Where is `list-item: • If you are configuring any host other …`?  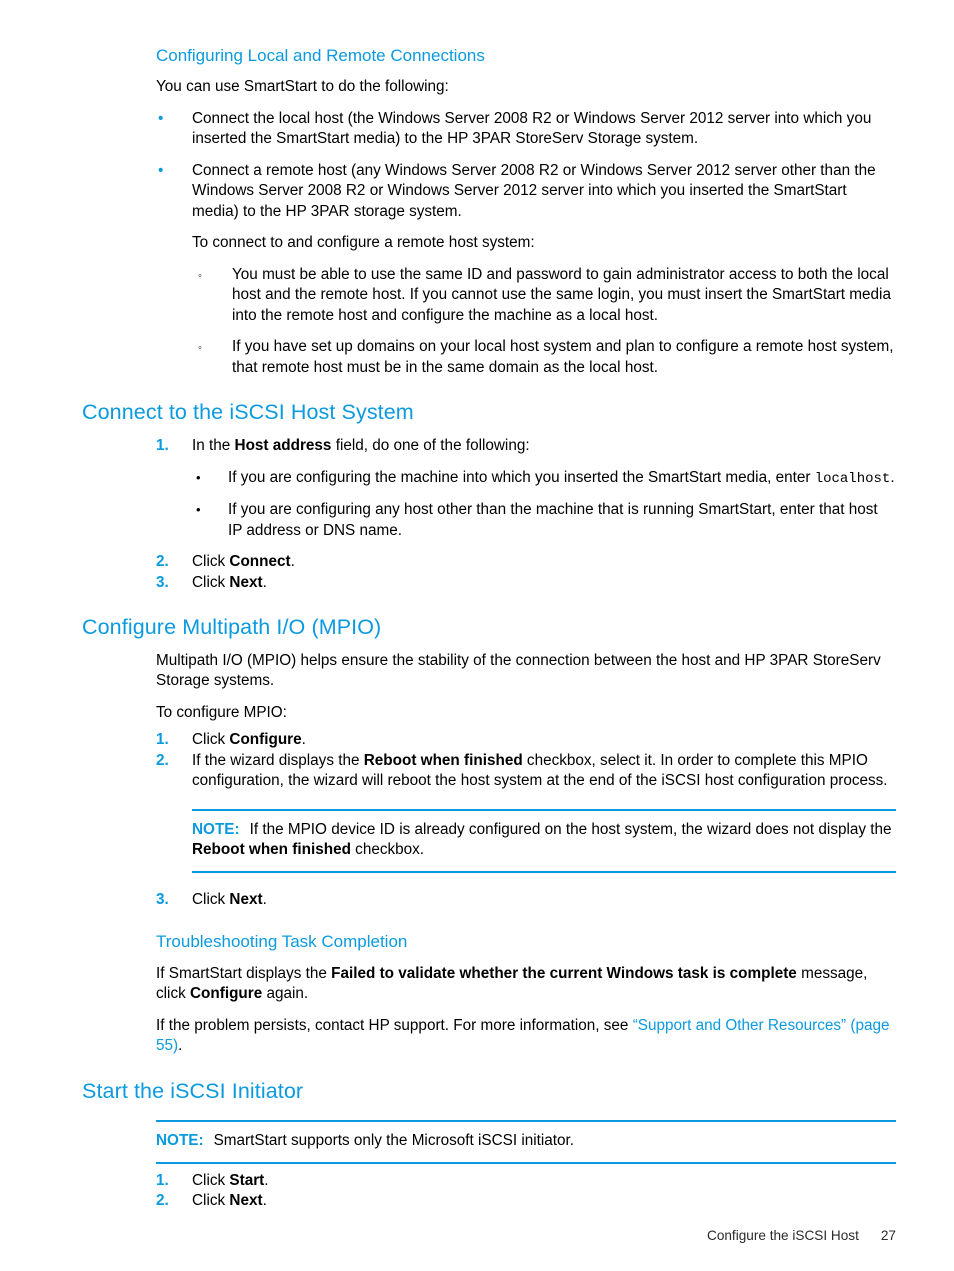
list-item: • If you are configuring any host other … is located at coordinates (544, 520).